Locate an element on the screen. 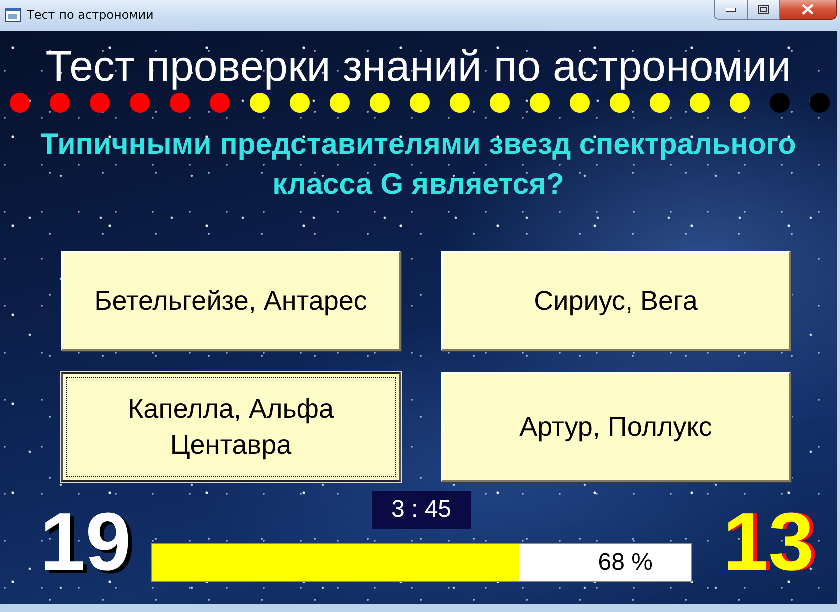 The width and height of the screenshot is (840, 612). close-icon is located at coordinates (808, 9).